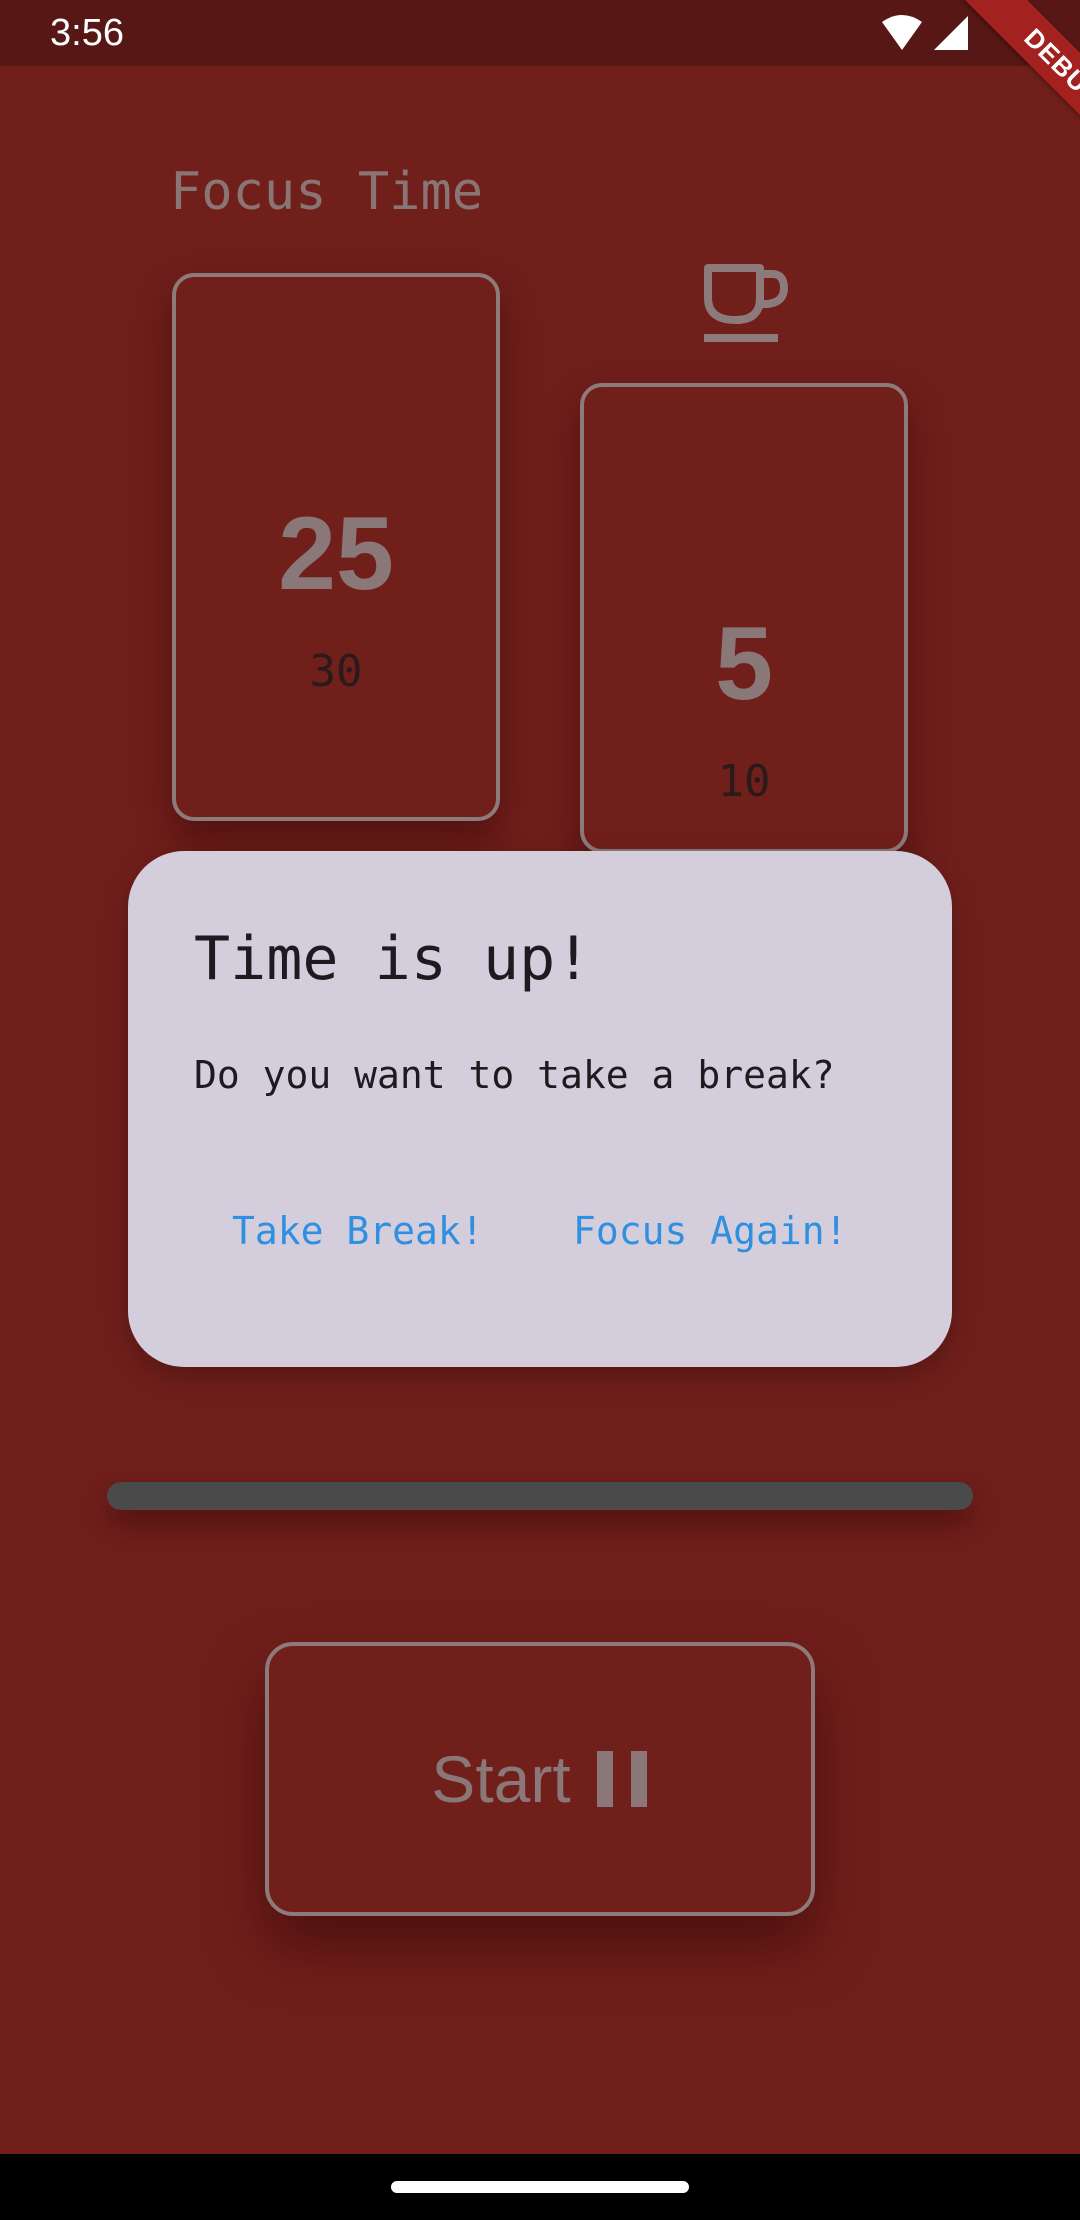 This screenshot has width=1080, height=2220. Describe the element at coordinates (744, 781) in the screenshot. I see `break-next-minutes: 10` at that location.